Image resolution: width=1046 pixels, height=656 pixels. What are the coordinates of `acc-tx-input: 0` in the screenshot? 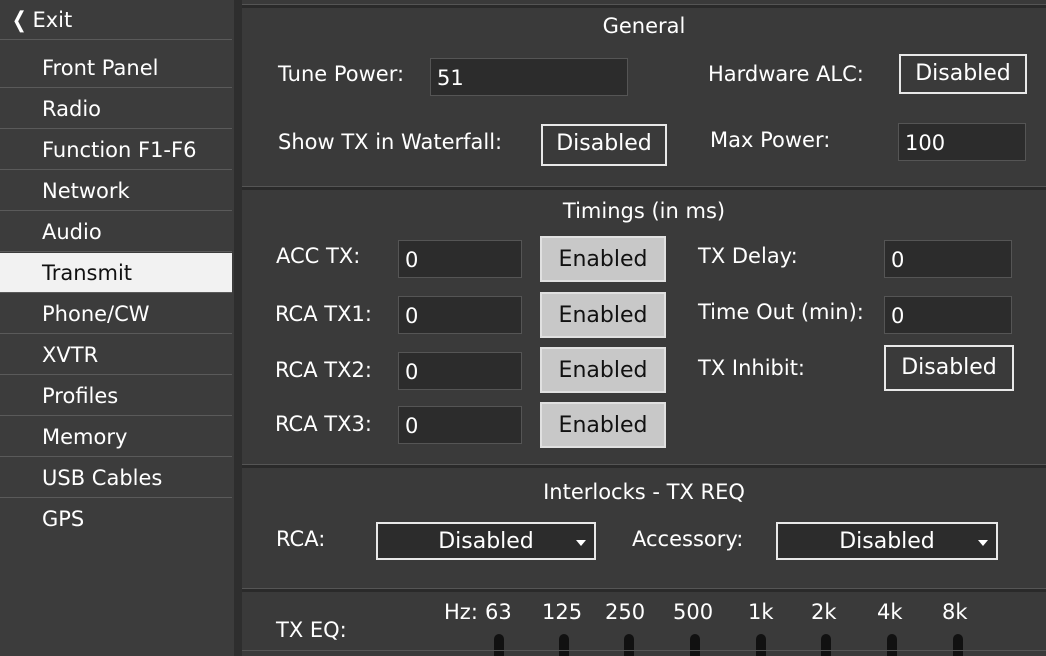 It's located at (460, 259).